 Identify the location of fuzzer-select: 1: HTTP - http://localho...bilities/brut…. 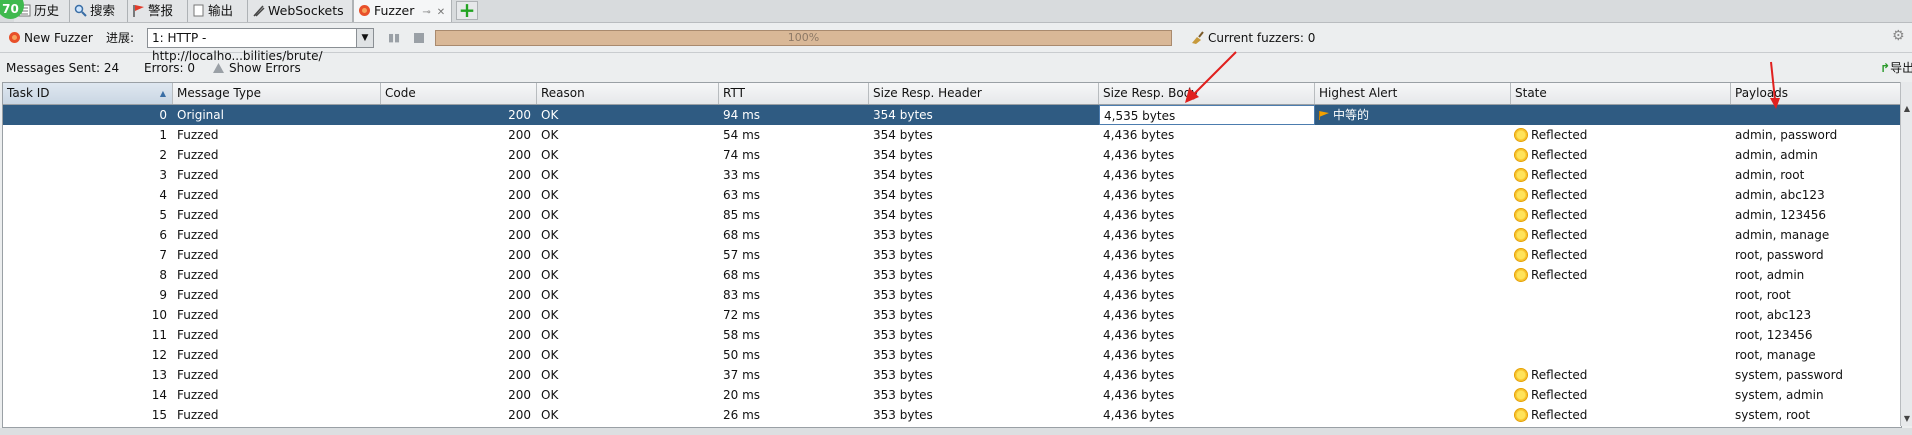
(260, 45).